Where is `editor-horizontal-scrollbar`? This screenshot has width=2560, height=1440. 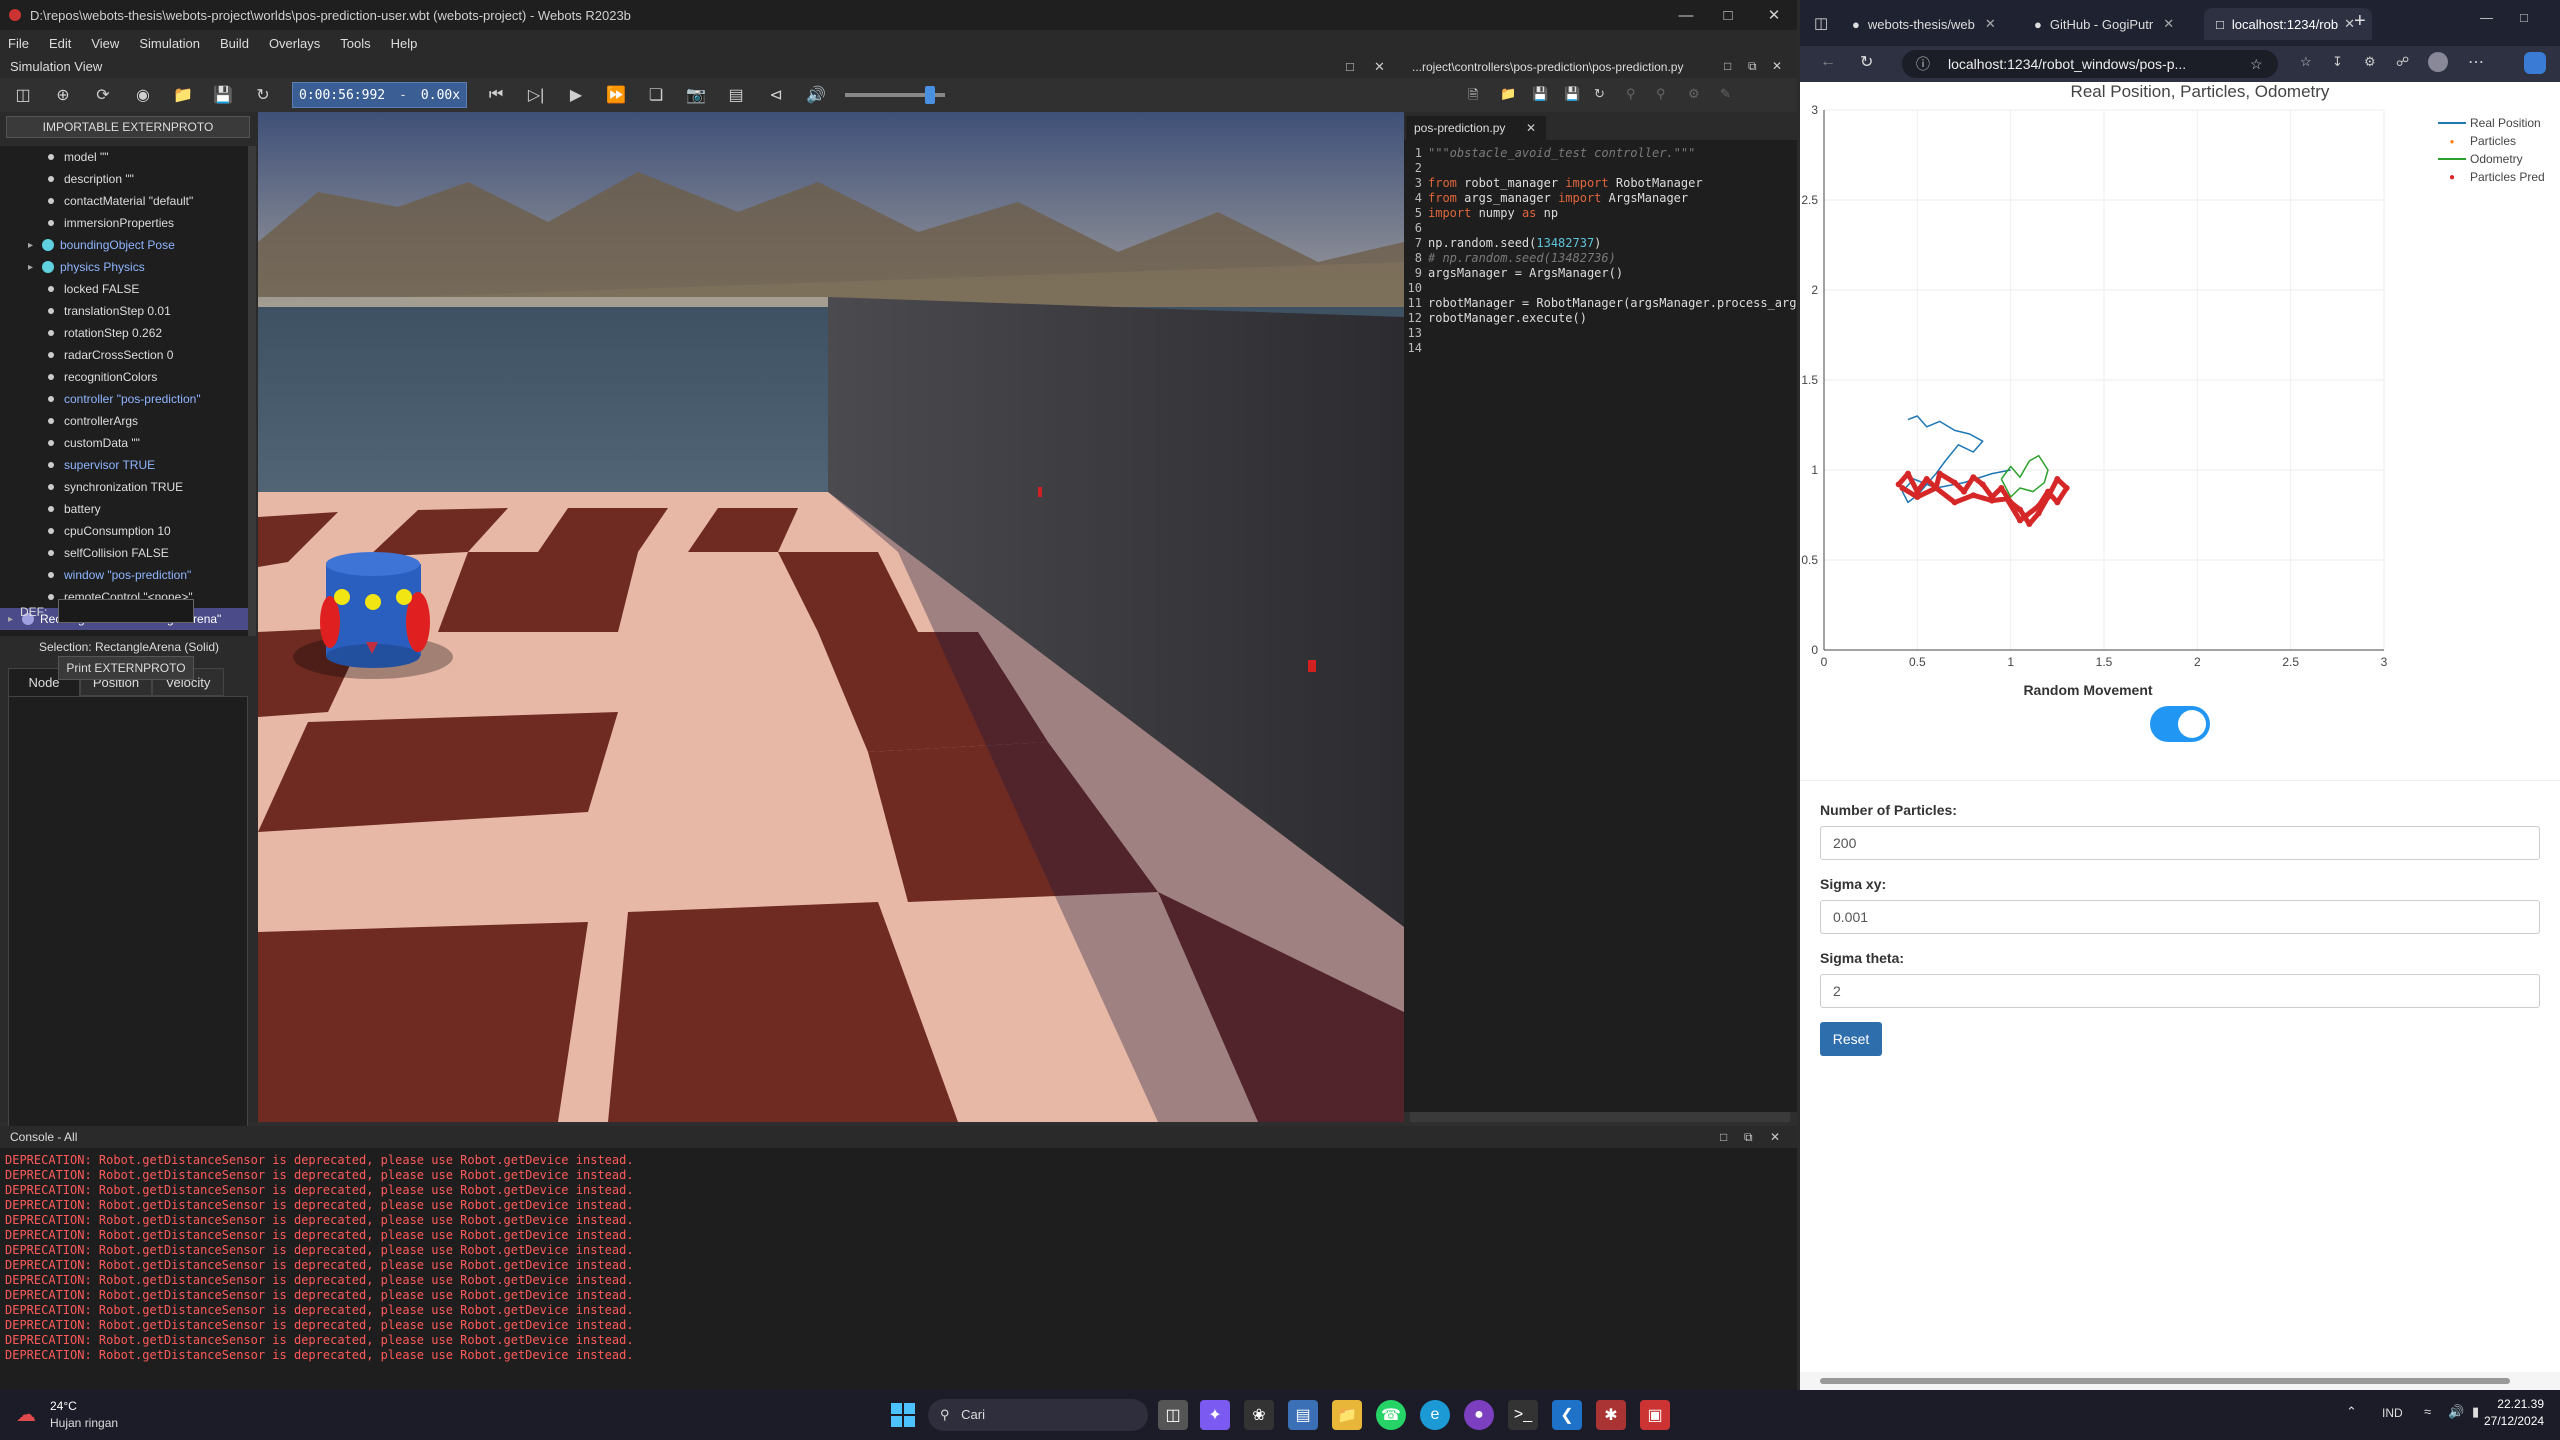 editor-horizontal-scrollbar is located at coordinates (1600, 1117).